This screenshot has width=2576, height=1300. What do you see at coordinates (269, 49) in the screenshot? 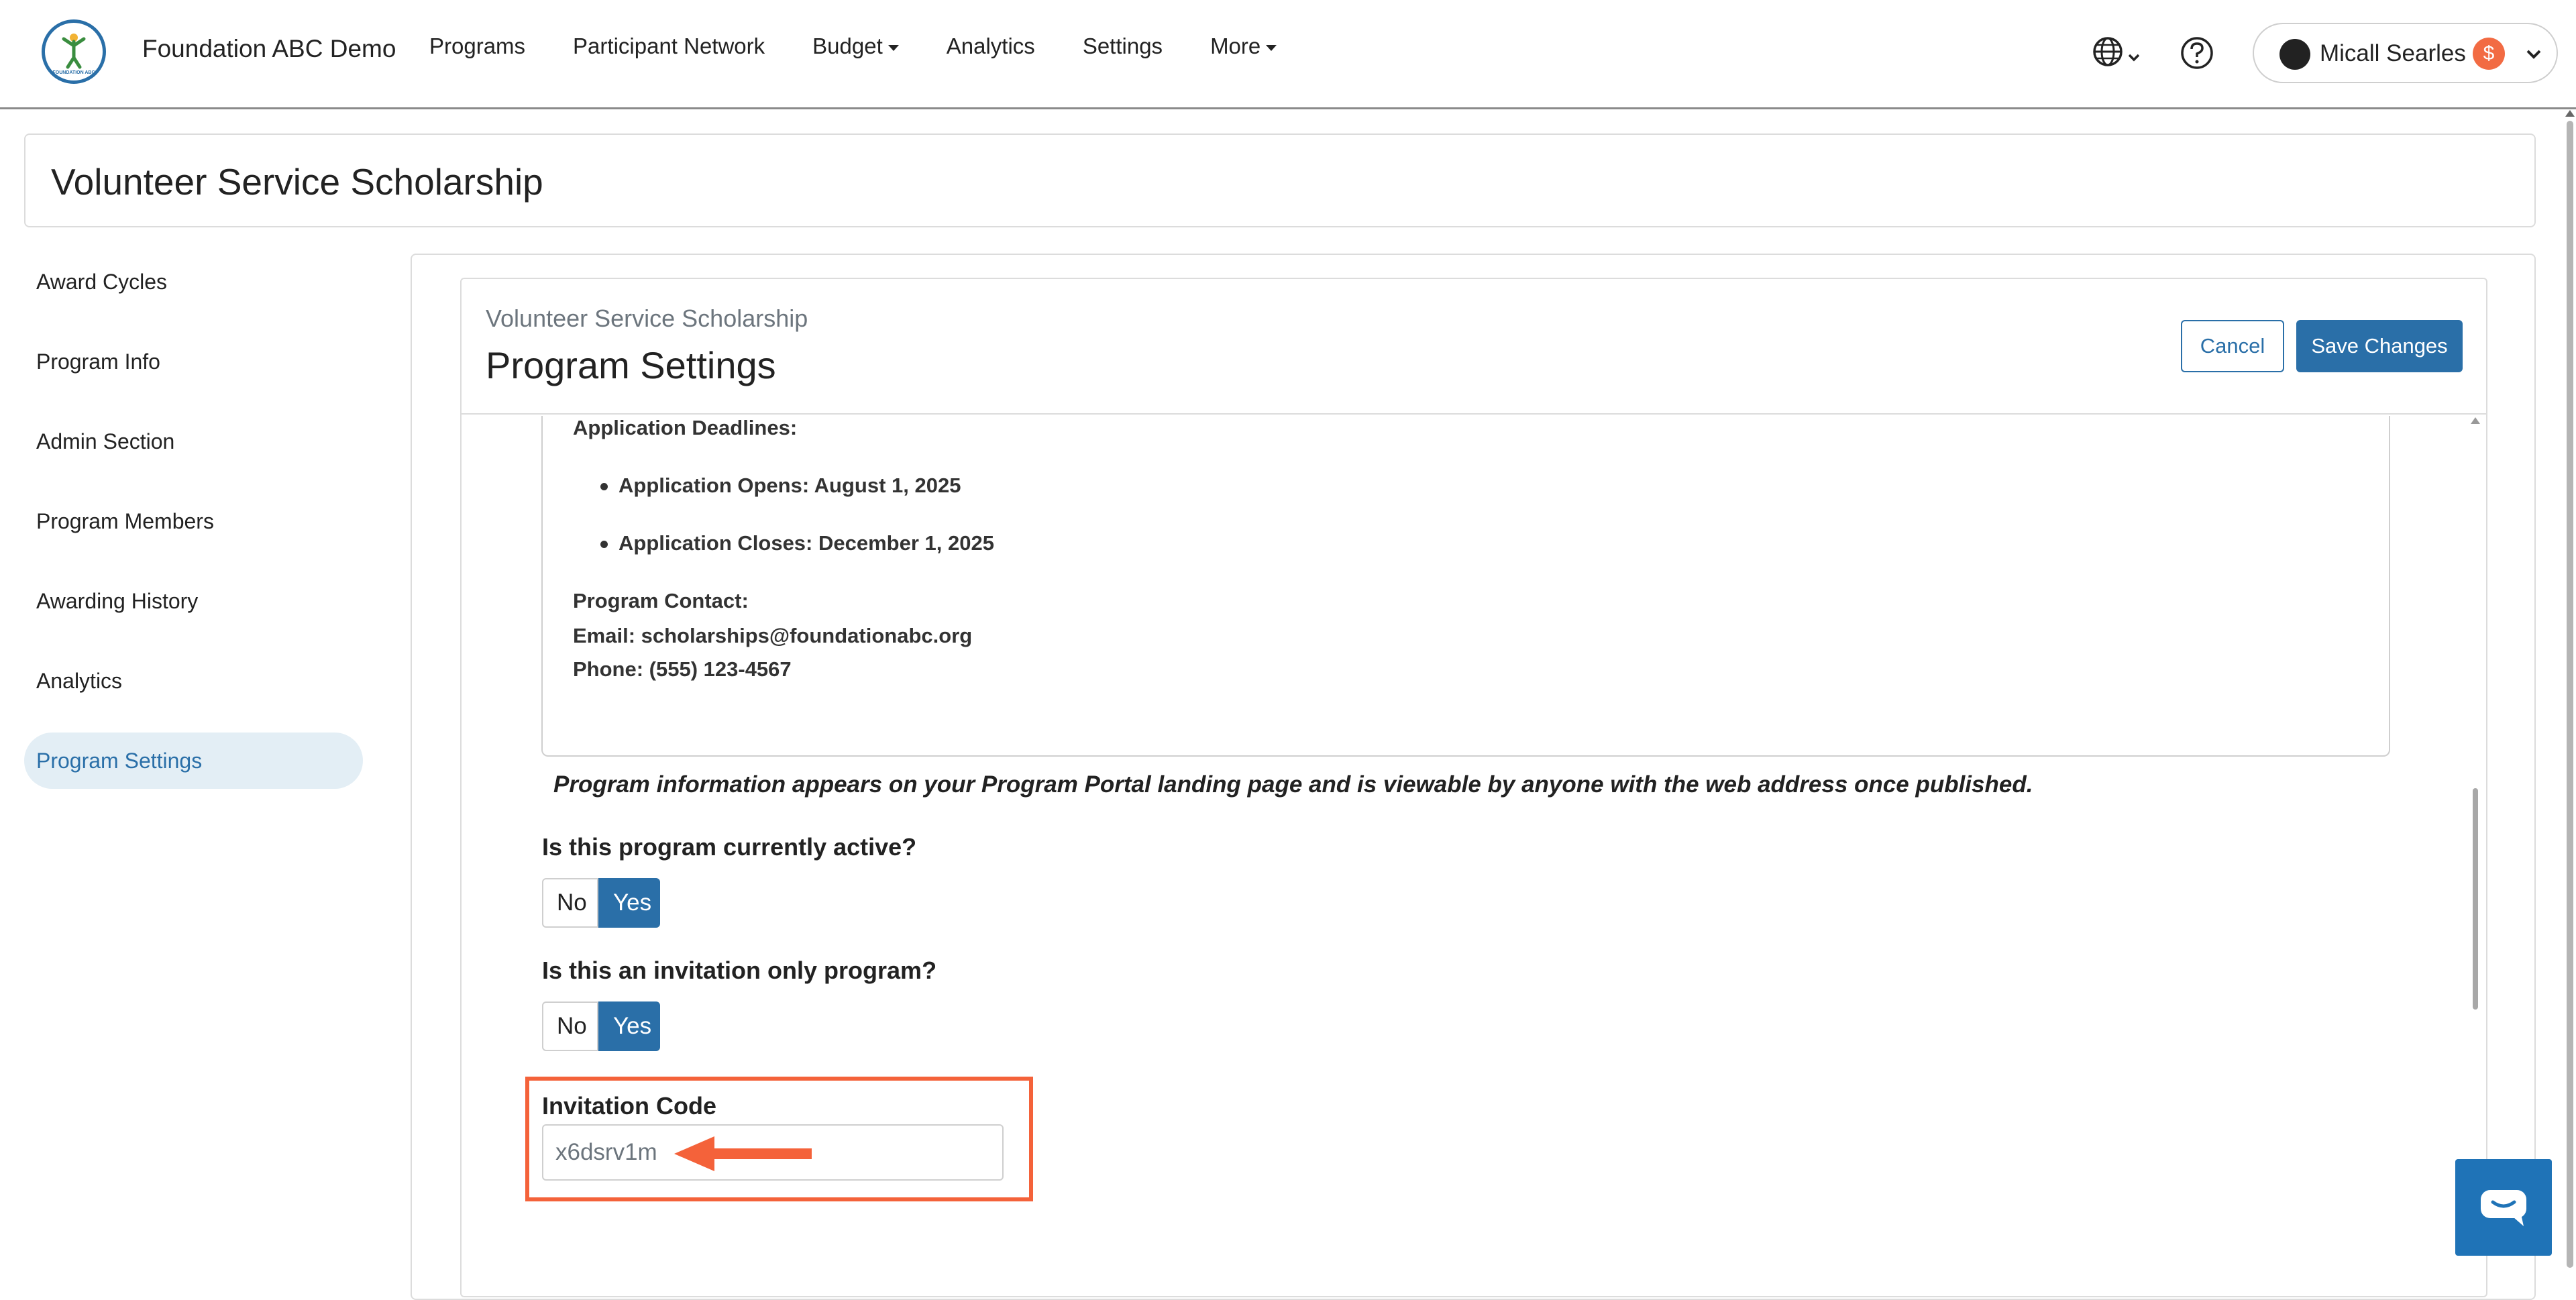
I see `organization-name: Foundation ABC Demo` at bounding box center [269, 49].